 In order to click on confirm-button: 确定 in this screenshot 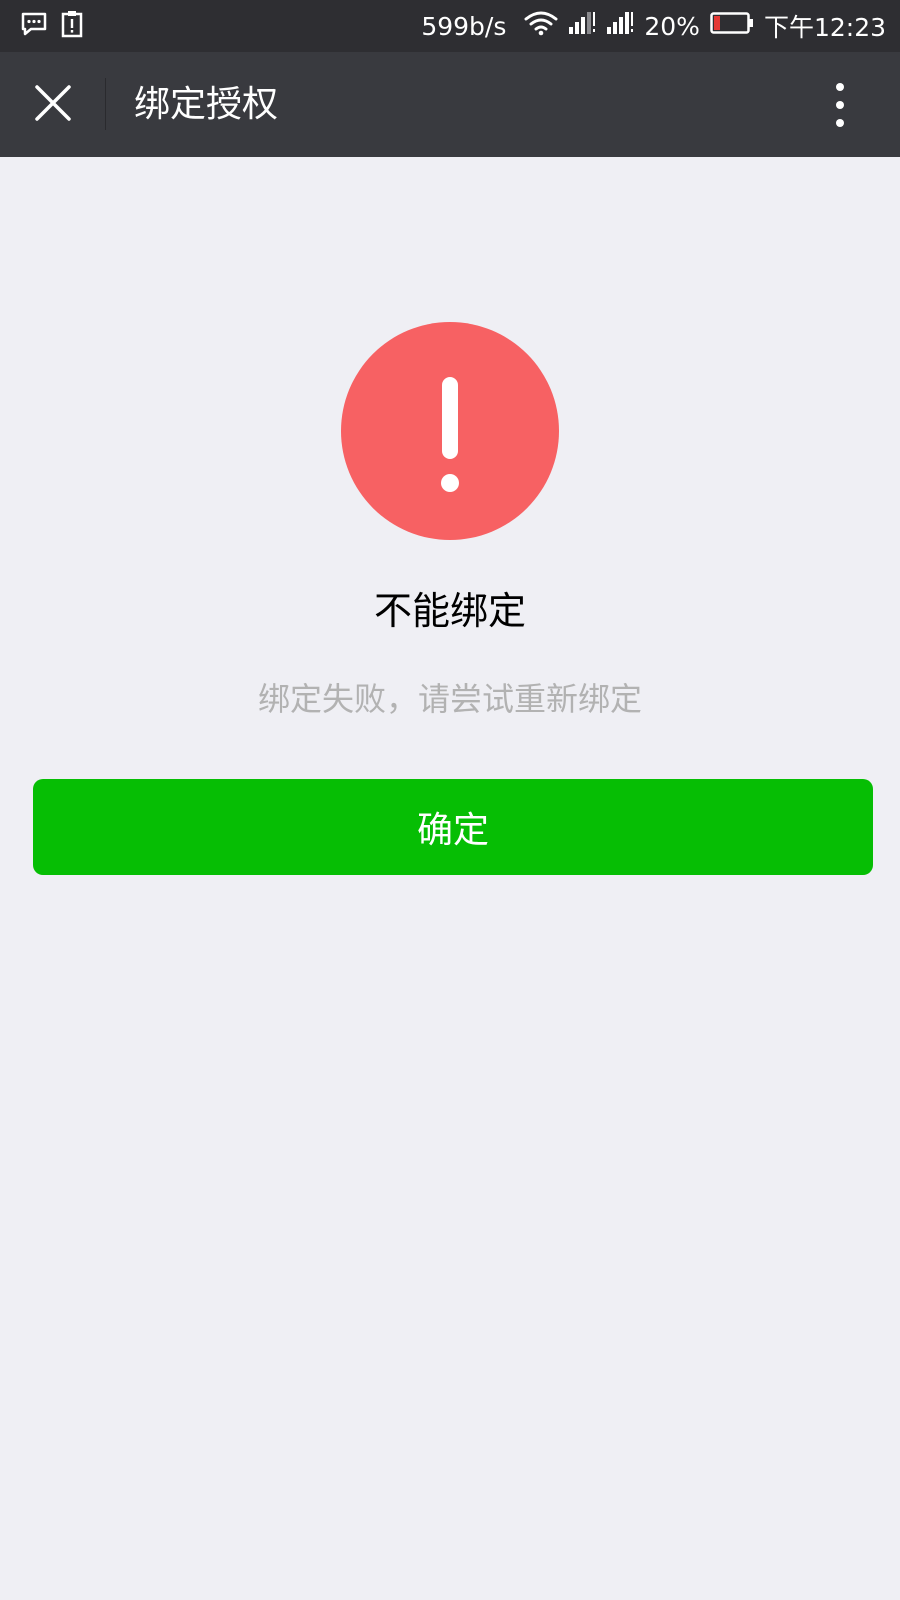, I will do `click(453, 827)`.